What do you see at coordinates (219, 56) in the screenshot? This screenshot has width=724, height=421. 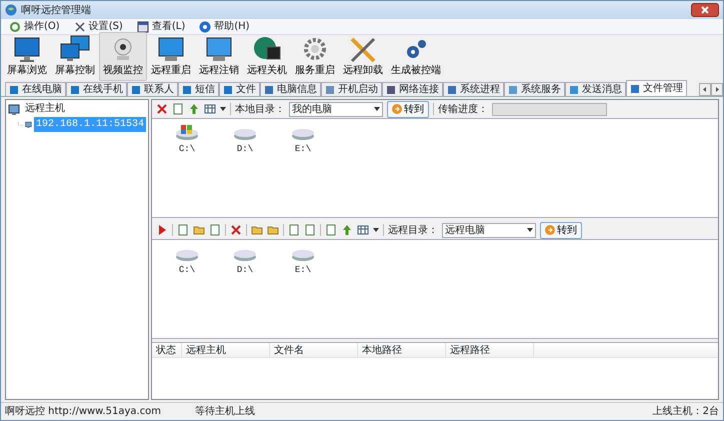 I see `toolbar-button: 远程注销` at bounding box center [219, 56].